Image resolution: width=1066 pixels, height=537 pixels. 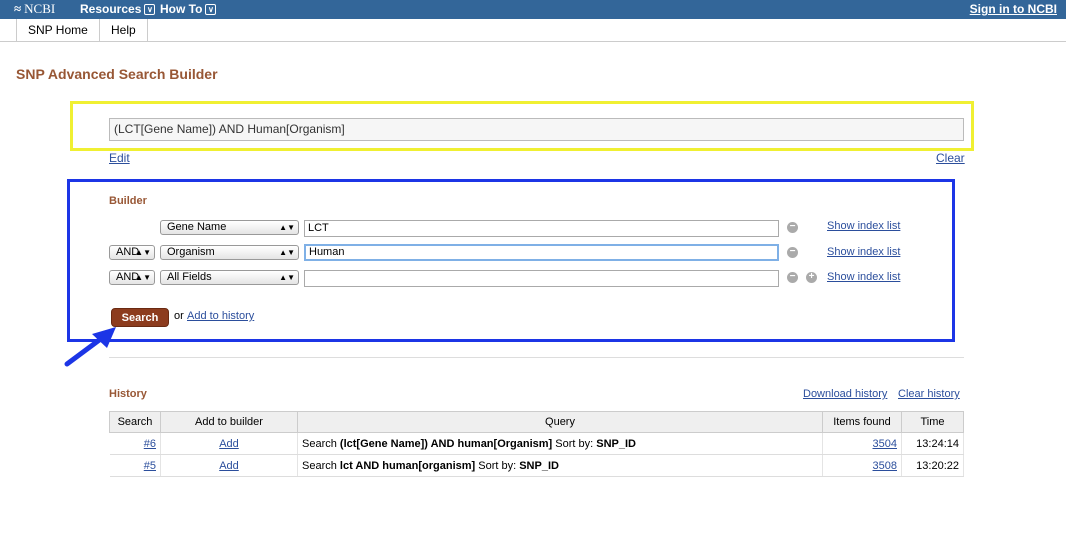 What do you see at coordinates (950, 158) in the screenshot?
I see `clear-link: Clear` at bounding box center [950, 158].